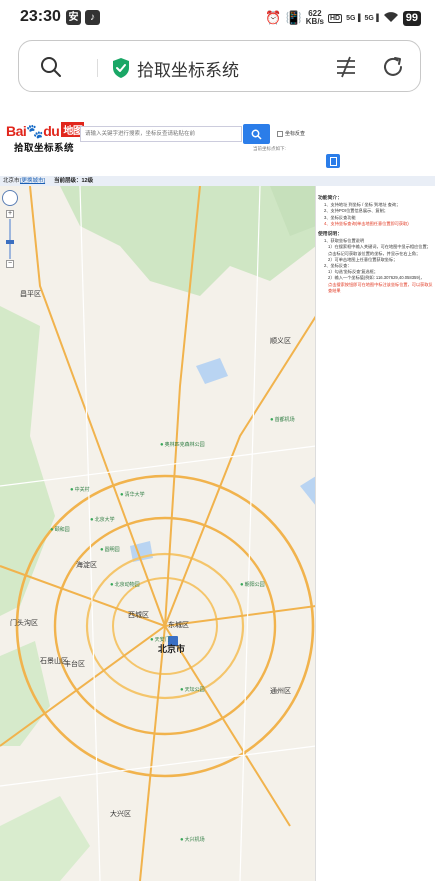 Image resolution: width=435 pixels, height=881 pixels. I want to click on filter-icon, so click(346, 67).